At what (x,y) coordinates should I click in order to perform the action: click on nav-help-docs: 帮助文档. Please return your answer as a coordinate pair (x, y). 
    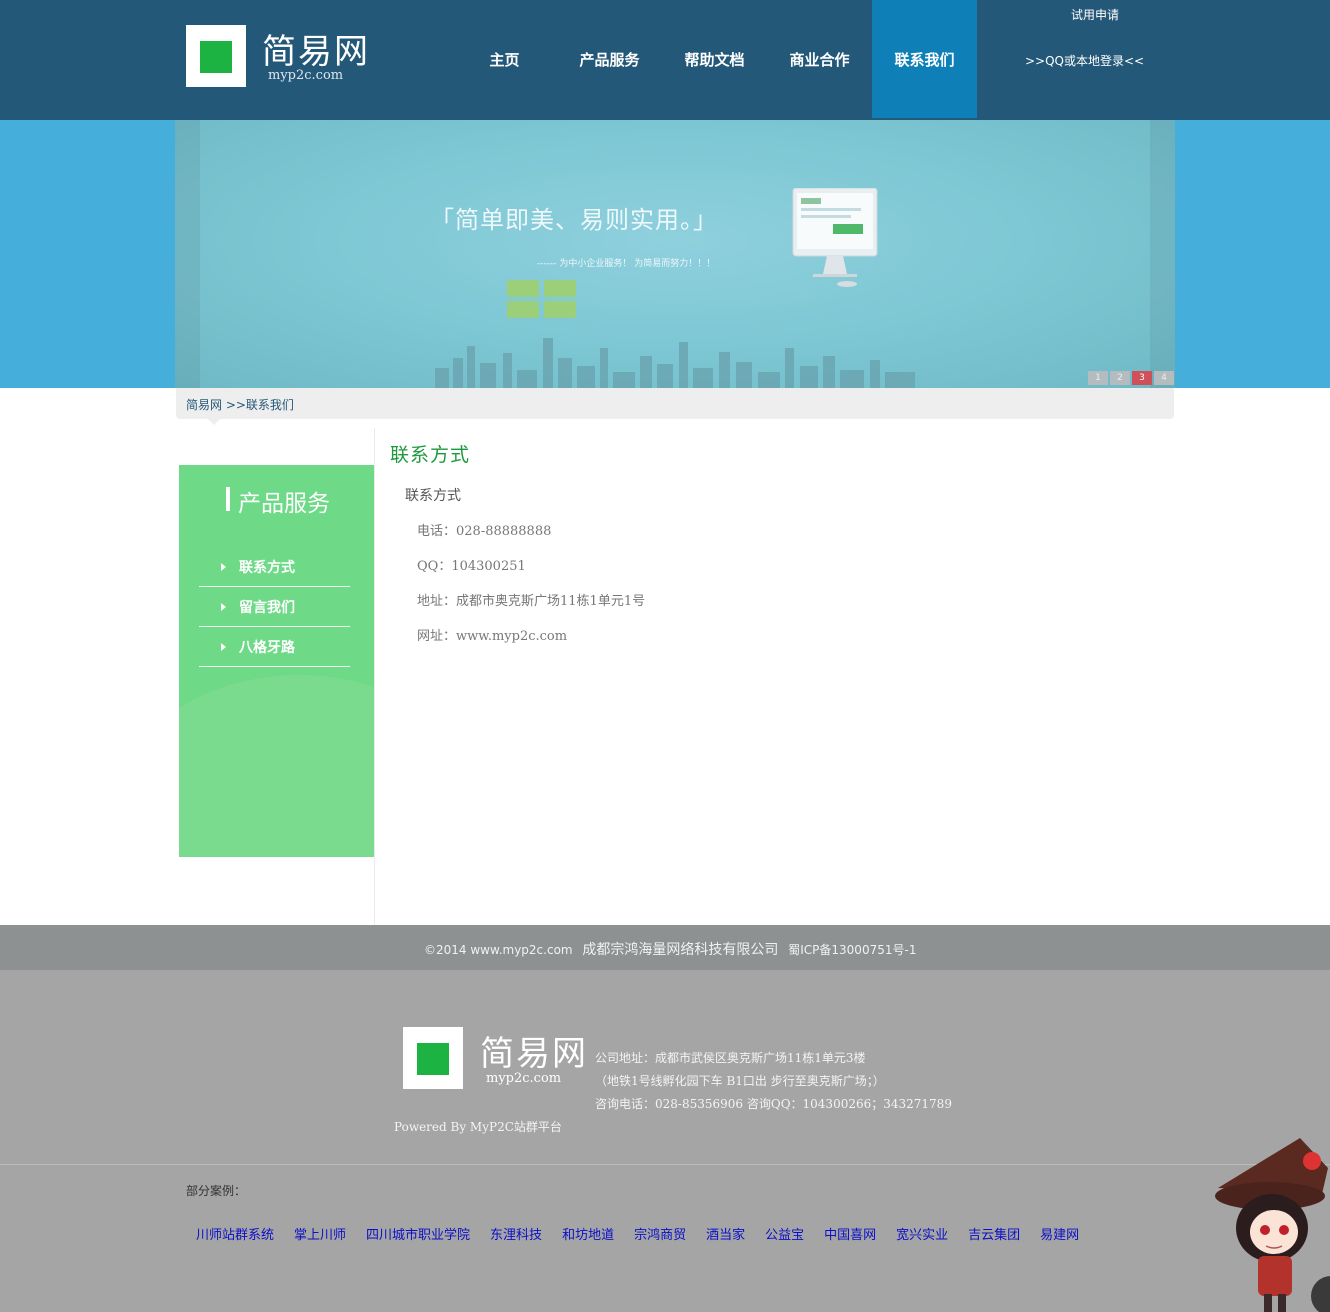
    Looking at the image, I should click on (714, 59).